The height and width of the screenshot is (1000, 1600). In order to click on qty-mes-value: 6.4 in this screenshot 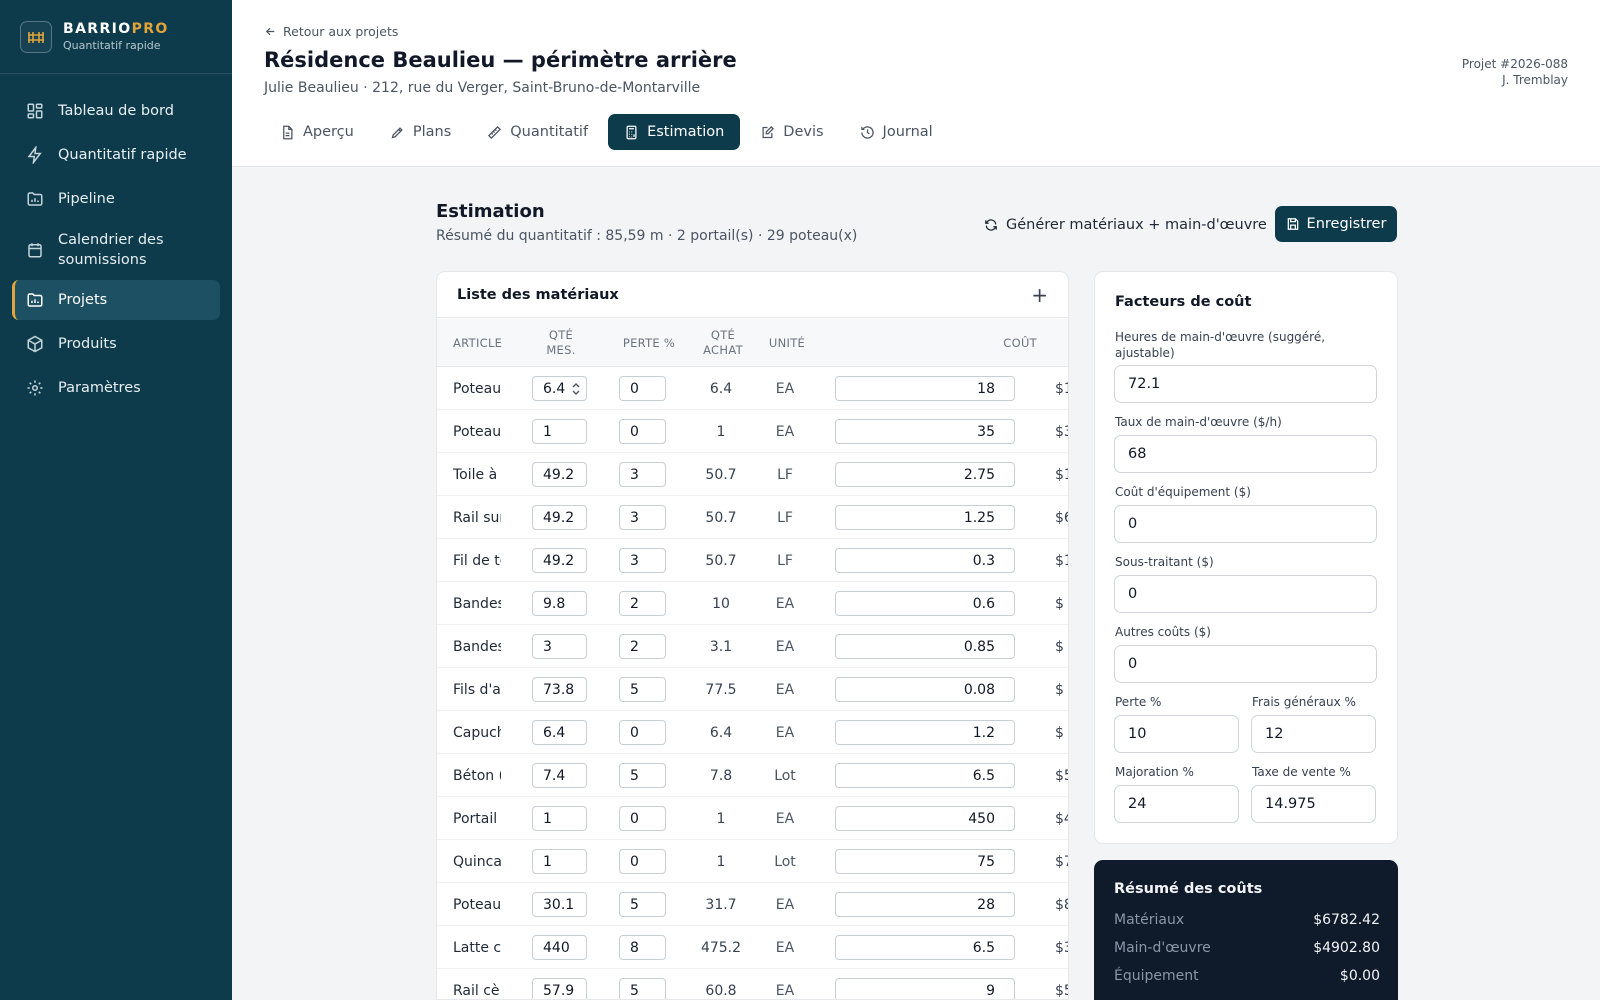, I will do `click(554, 388)`.